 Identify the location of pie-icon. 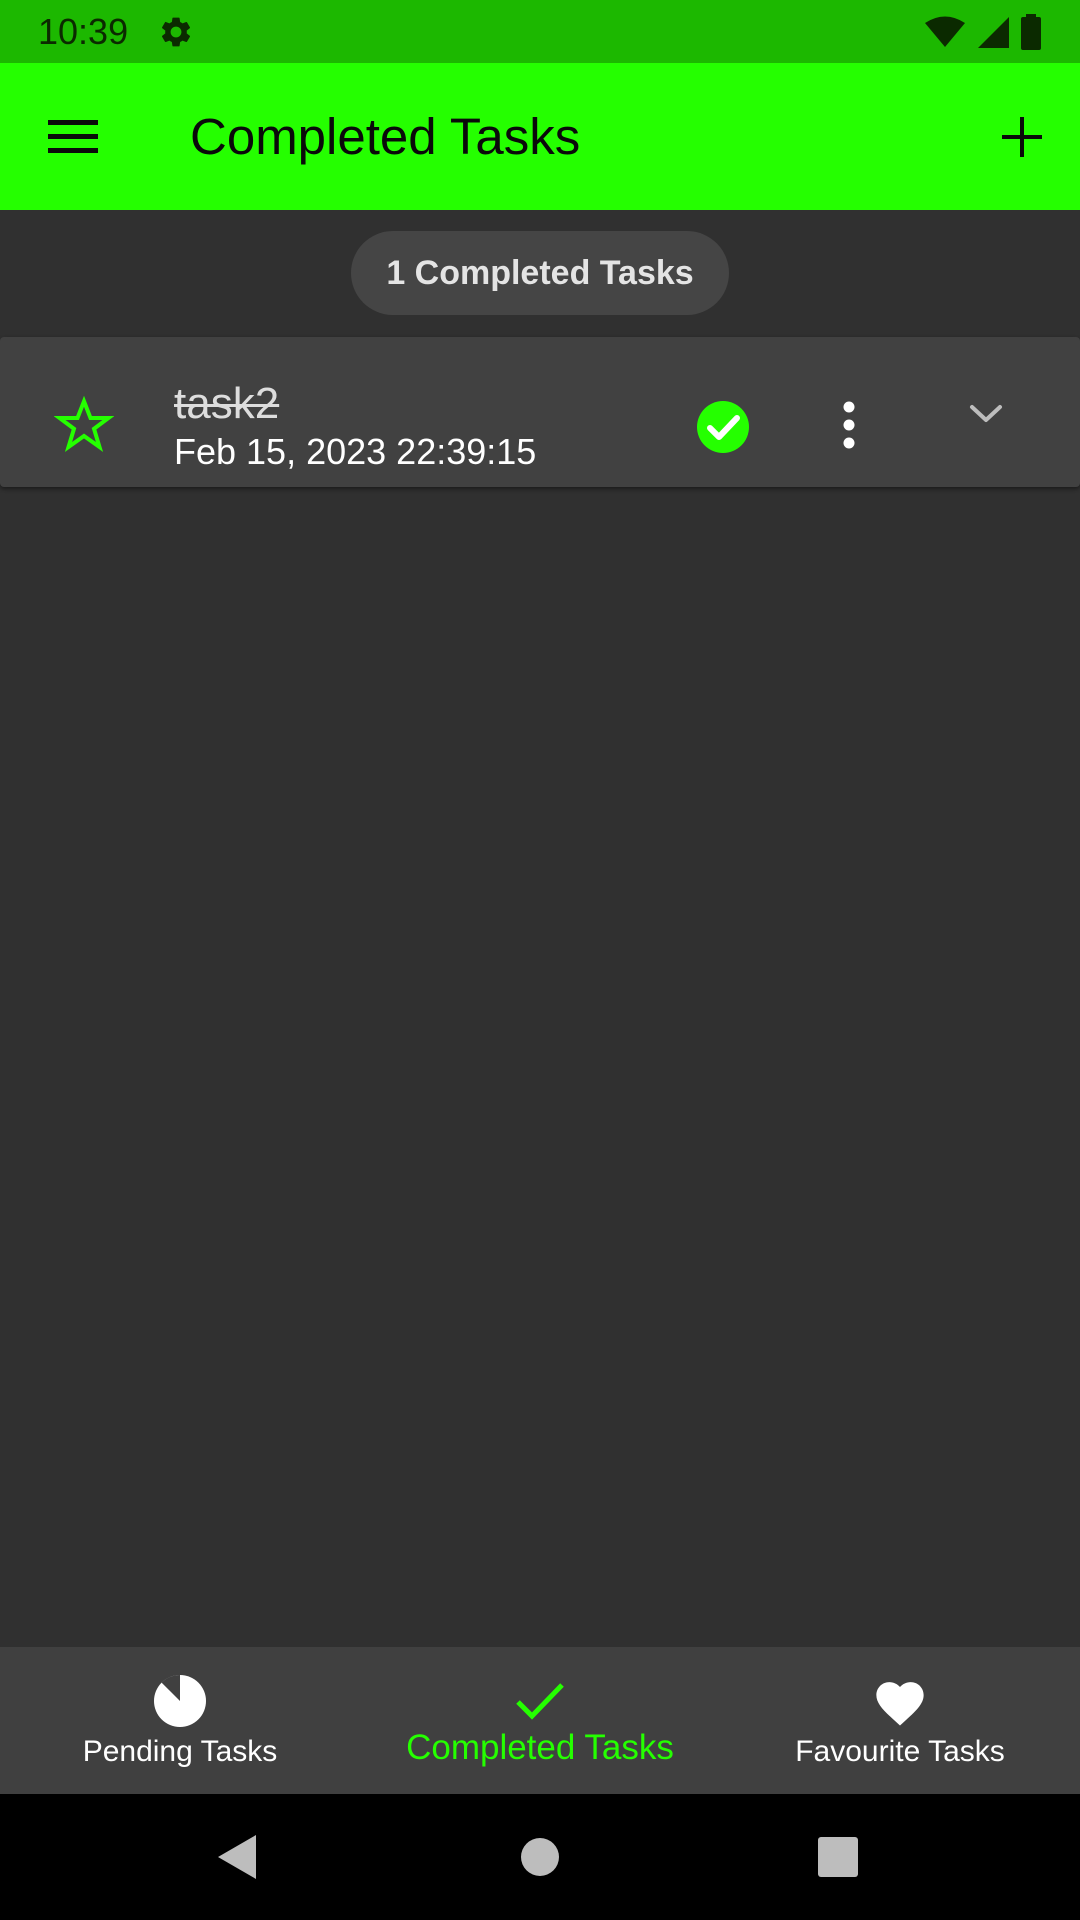
(180, 1701).